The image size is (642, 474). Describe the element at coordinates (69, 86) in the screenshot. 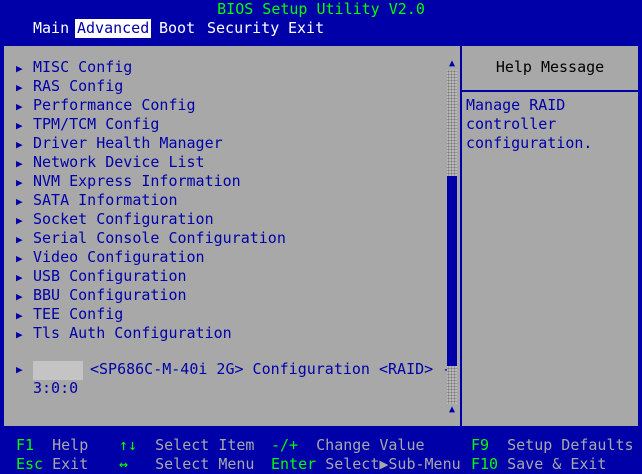

I see `menu-item-ras-config: ▶ RAS Config` at that location.